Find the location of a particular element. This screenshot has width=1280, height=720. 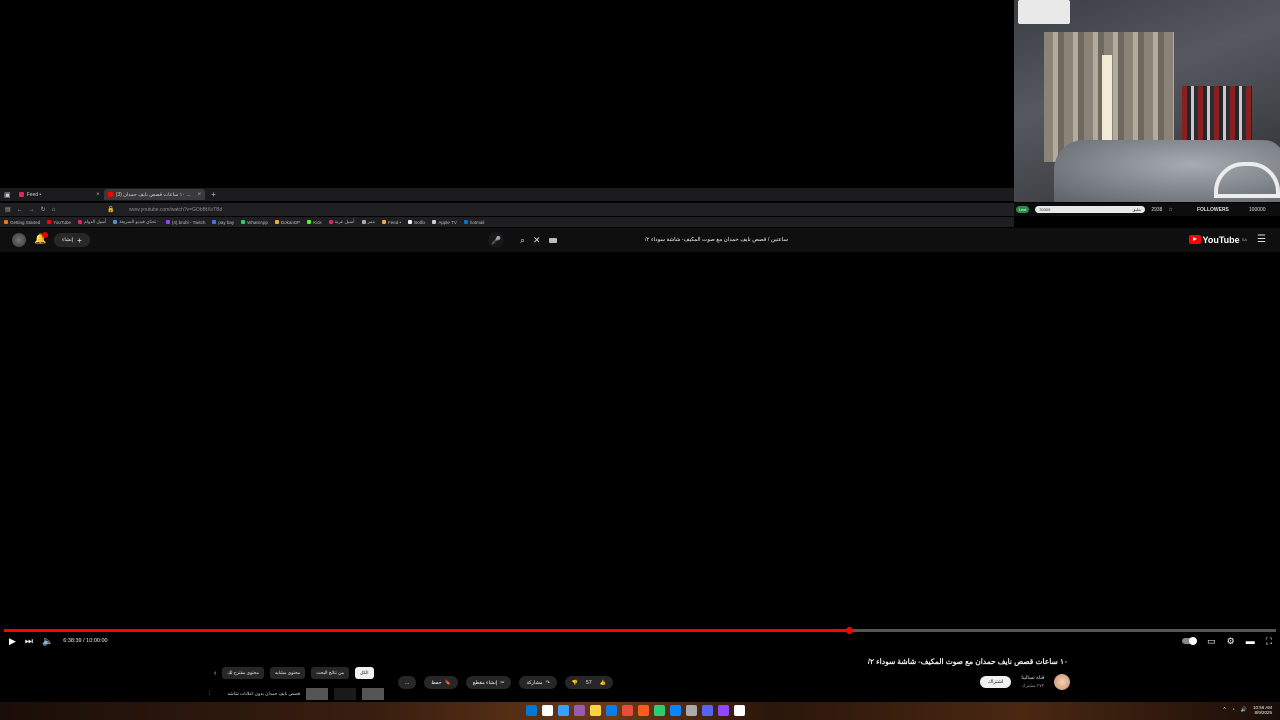

share-button: مشاركة ↷ is located at coordinates (538, 682).